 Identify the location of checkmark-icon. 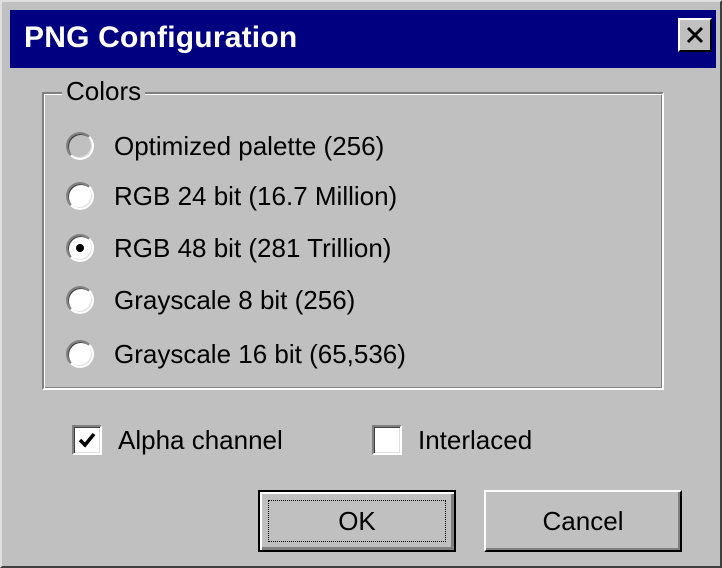
(87, 440).